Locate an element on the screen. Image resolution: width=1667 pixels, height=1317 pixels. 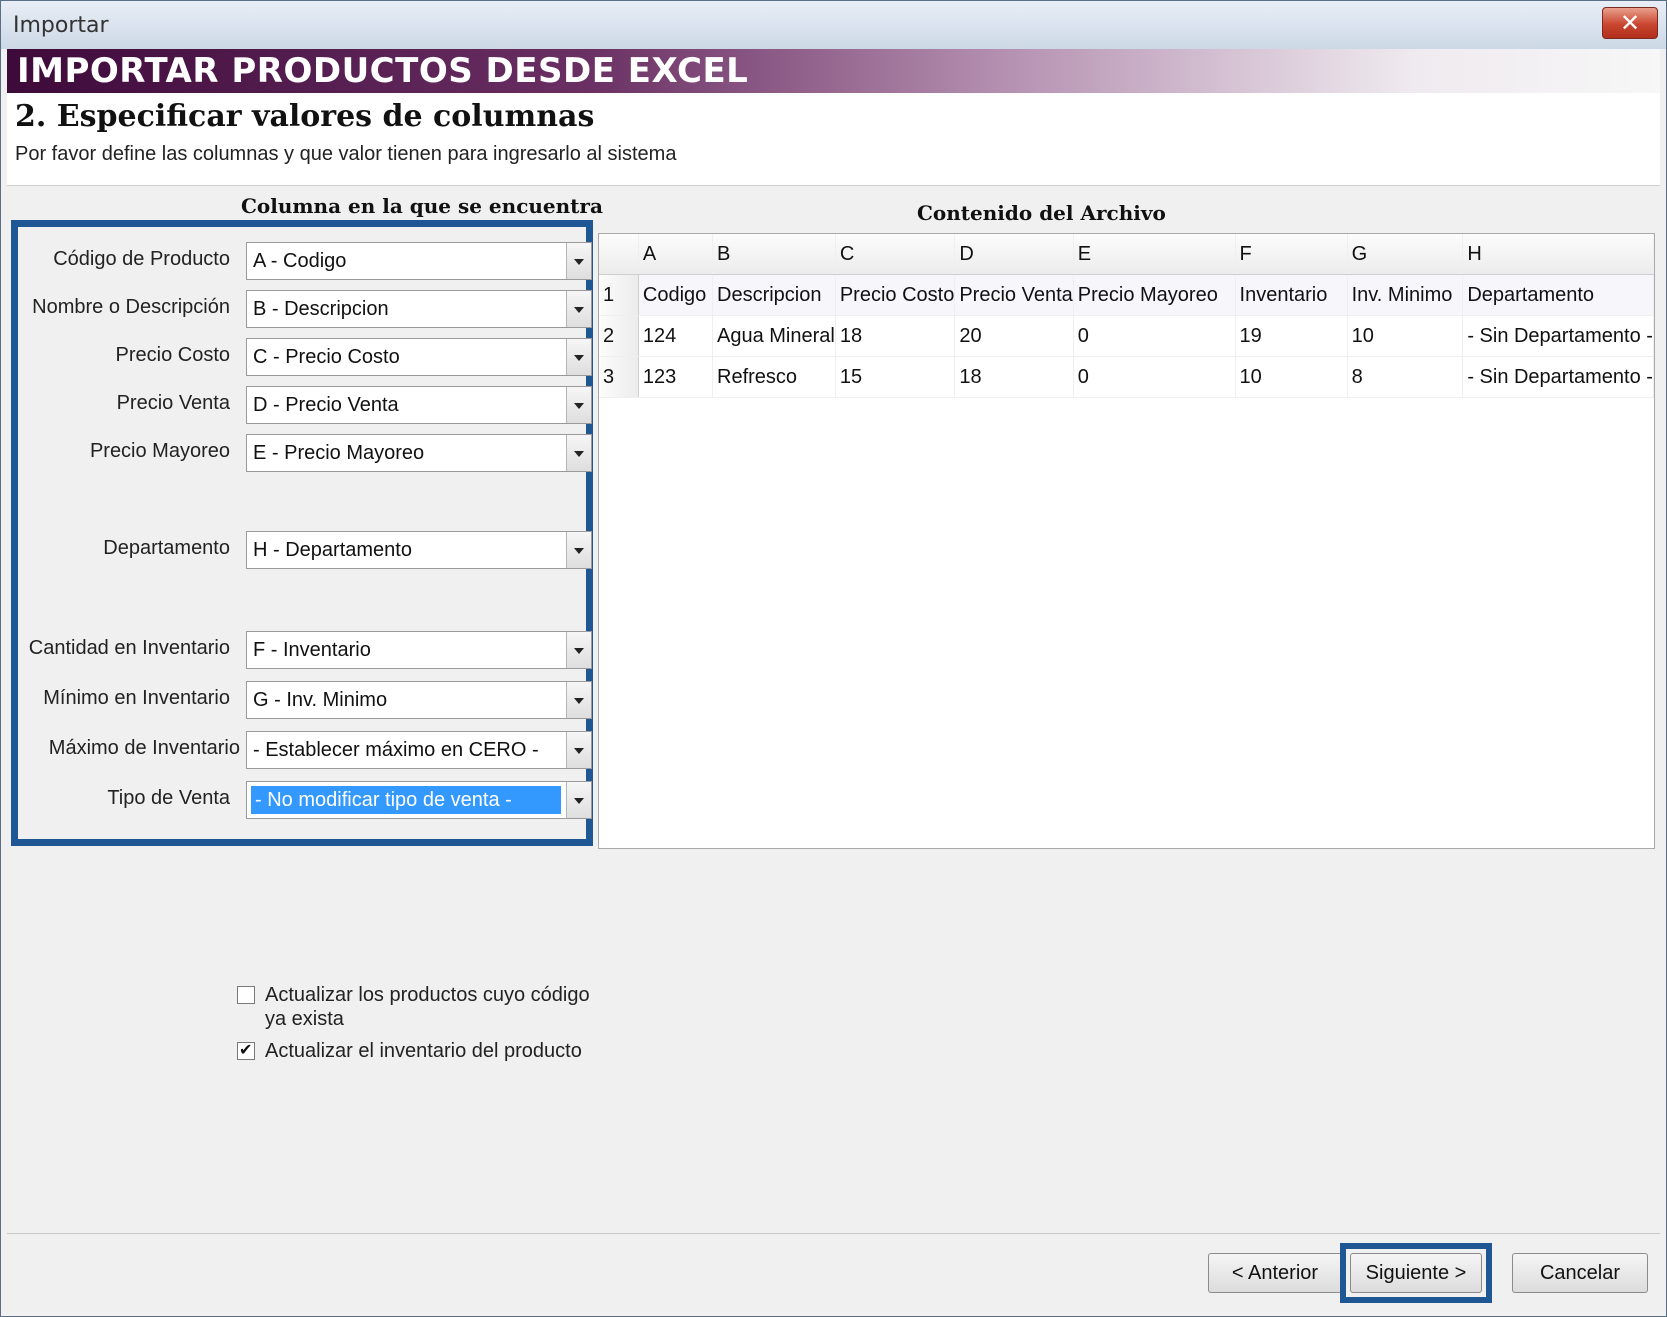
footer-divider is located at coordinates (833, 1233).